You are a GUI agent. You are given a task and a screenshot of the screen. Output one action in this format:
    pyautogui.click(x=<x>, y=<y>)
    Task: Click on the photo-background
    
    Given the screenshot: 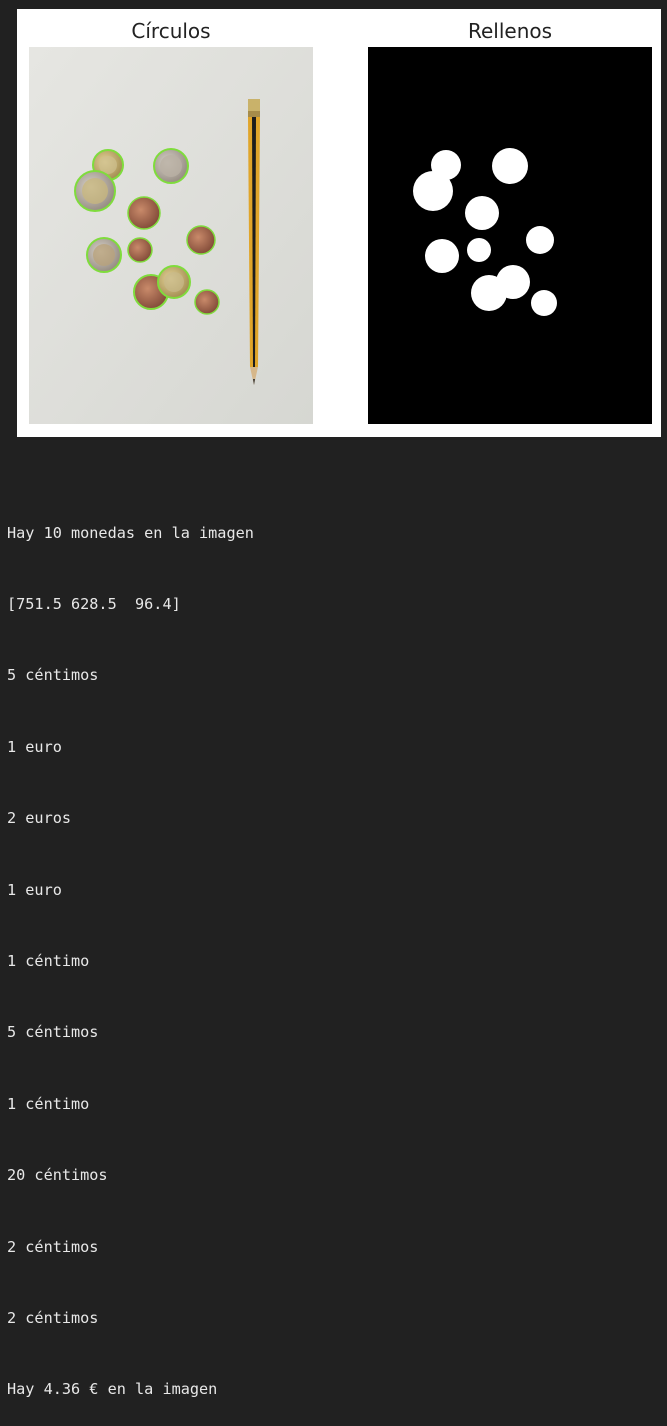 What is the action you would take?
    pyautogui.click(x=171, y=235)
    